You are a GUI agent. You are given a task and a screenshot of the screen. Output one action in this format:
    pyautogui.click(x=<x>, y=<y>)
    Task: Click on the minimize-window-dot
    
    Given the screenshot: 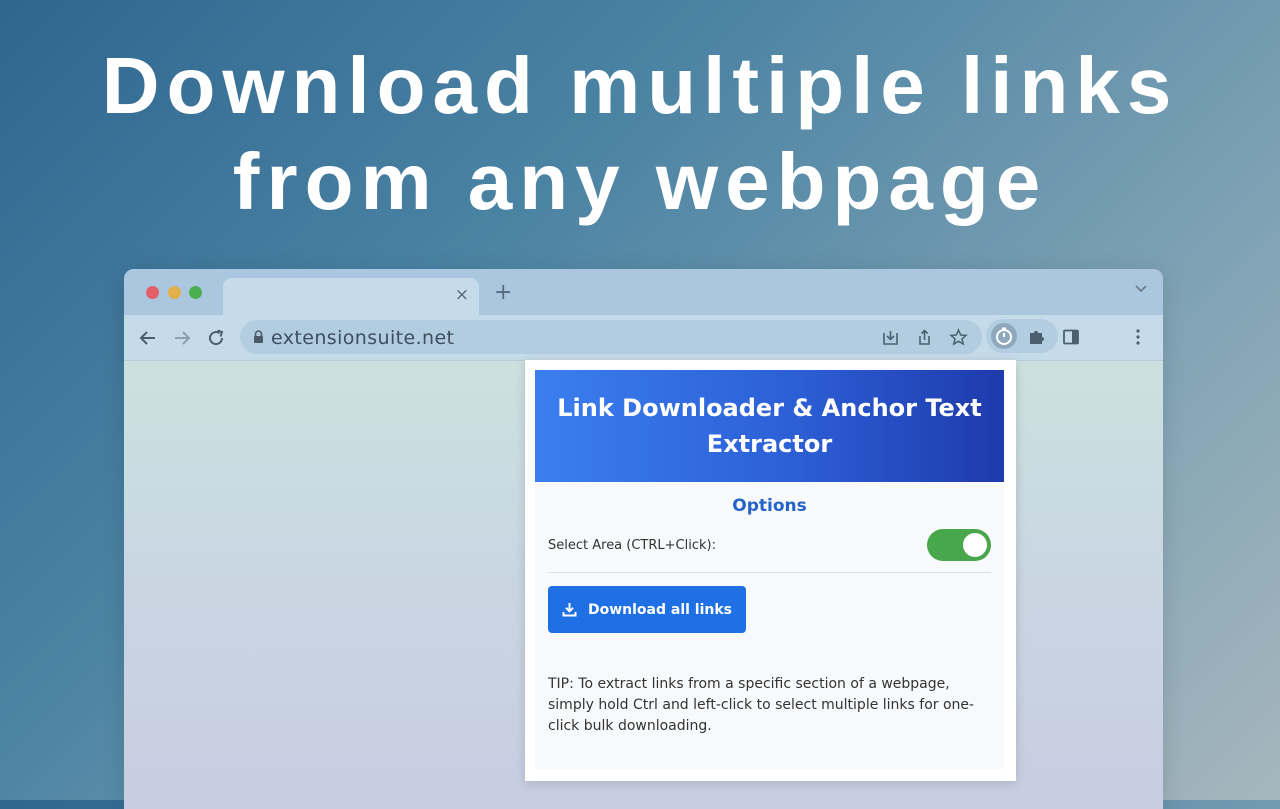 What is the action you would take?
    pyautogui.click(x=174, y=292)
    